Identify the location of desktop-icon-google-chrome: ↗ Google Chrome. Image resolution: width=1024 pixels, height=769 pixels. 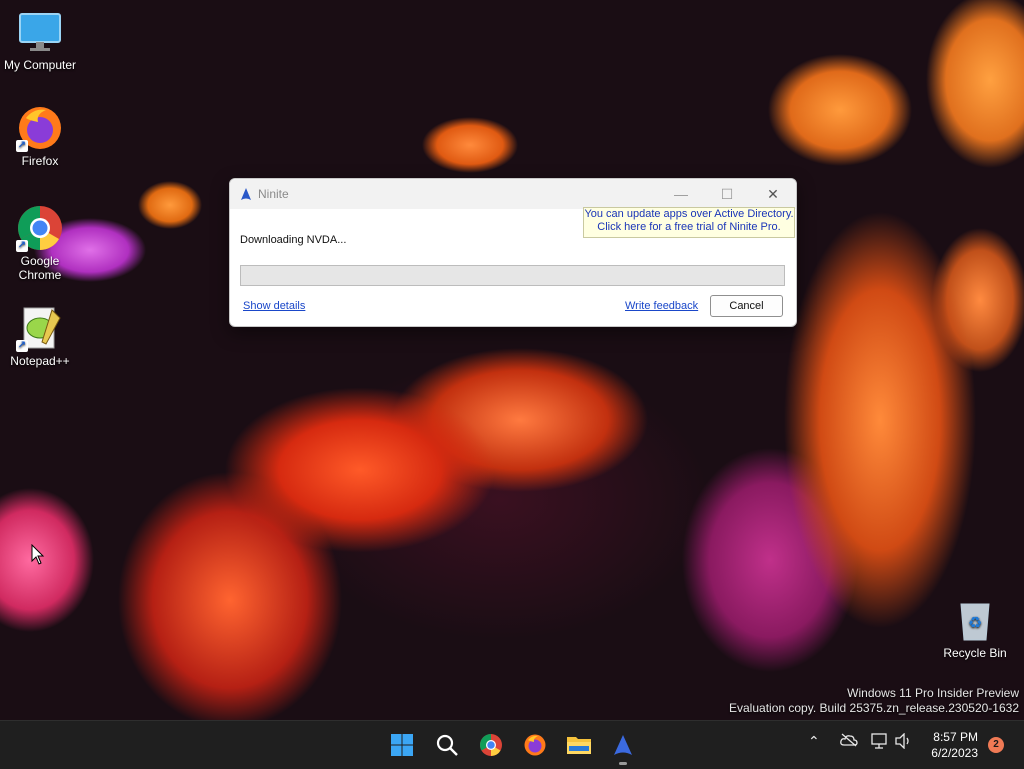
(40, 243).